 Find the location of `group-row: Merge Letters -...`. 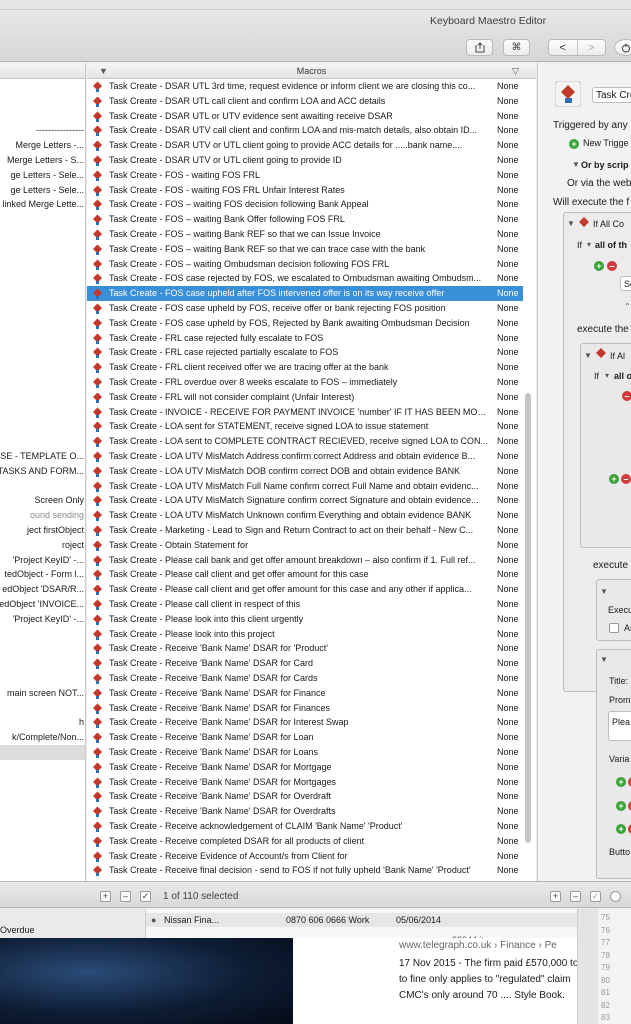

group-row: Merge Letters -... is located at coordinates (42, 145).